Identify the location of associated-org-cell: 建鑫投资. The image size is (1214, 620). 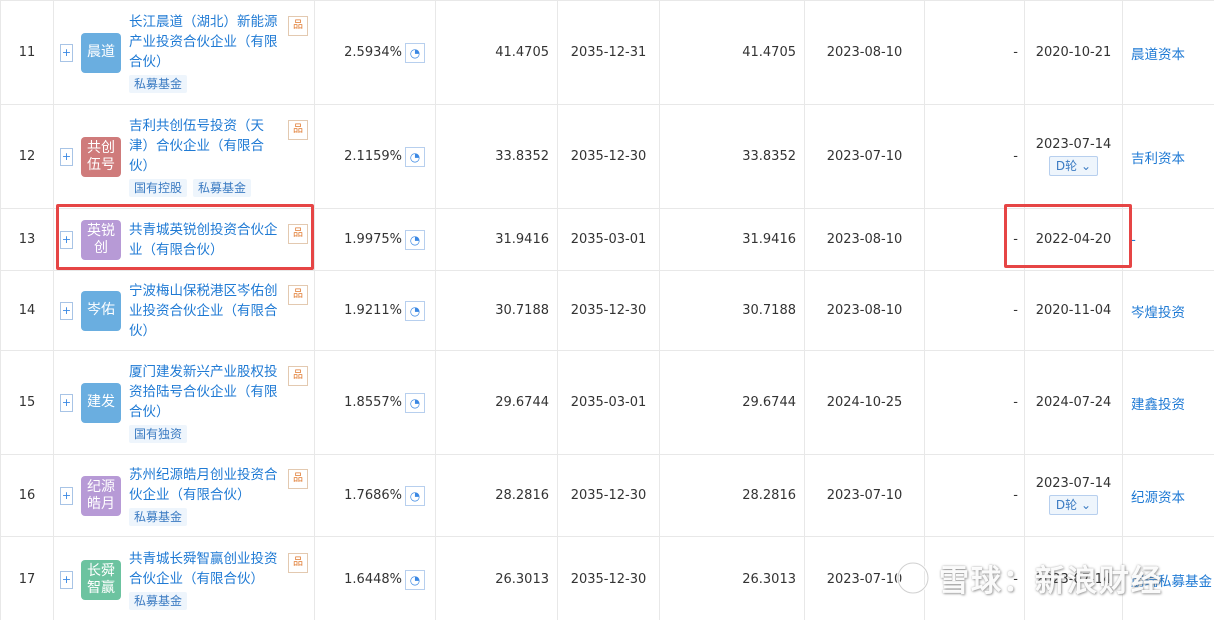
(1168, 402).